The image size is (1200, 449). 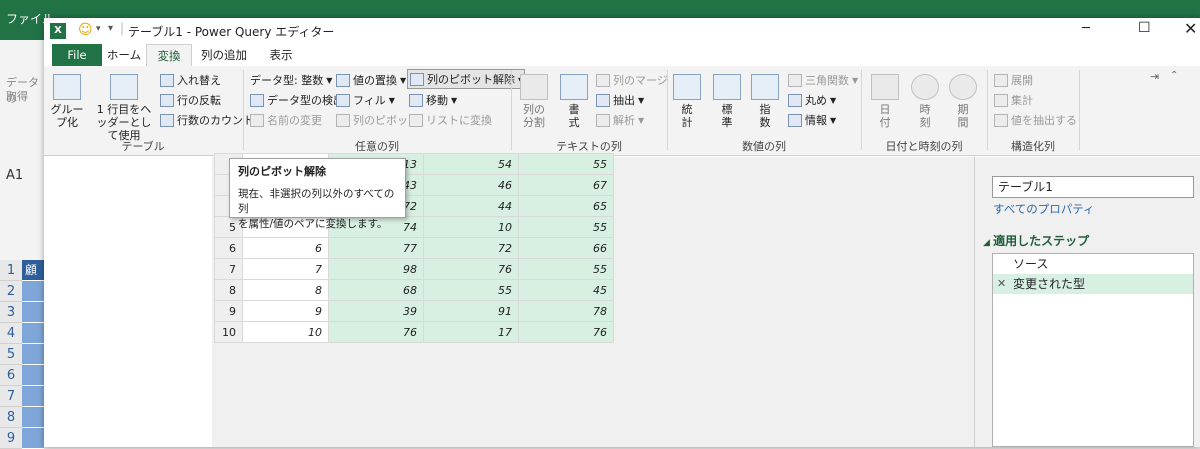 I want to click on excel-cell-ref: A1, so click(x=14, y=175).